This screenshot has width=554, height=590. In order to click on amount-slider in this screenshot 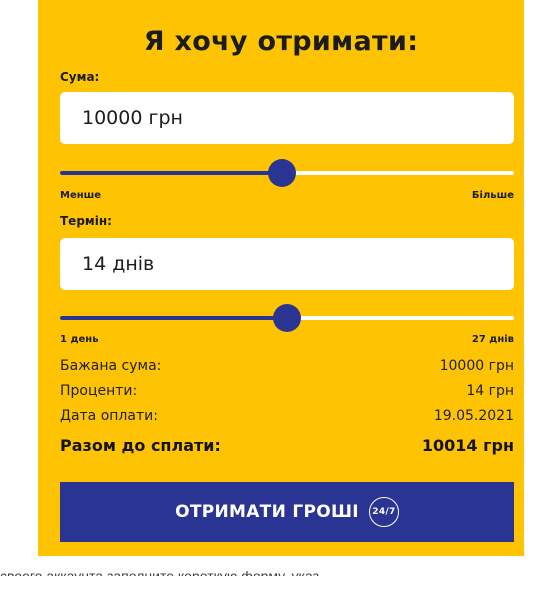, I will do `click(287, 173)`.